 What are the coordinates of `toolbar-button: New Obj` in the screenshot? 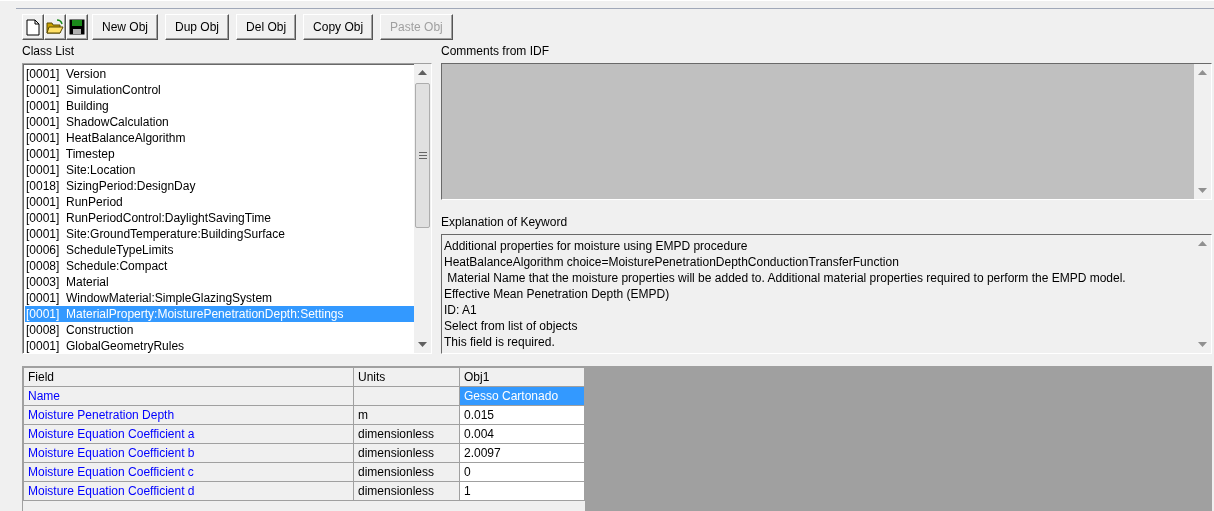 It's located at (125, 27).